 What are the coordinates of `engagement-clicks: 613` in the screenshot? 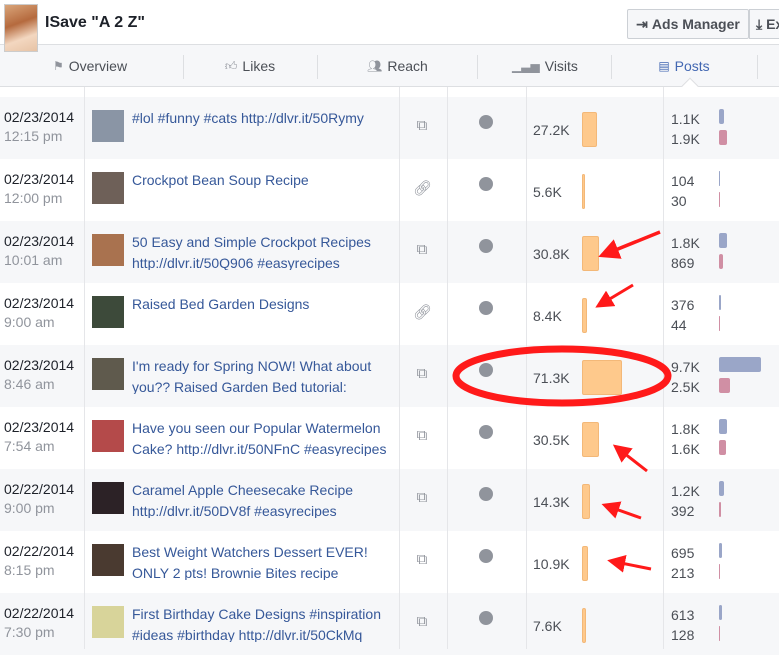 It's located at (683, 615).